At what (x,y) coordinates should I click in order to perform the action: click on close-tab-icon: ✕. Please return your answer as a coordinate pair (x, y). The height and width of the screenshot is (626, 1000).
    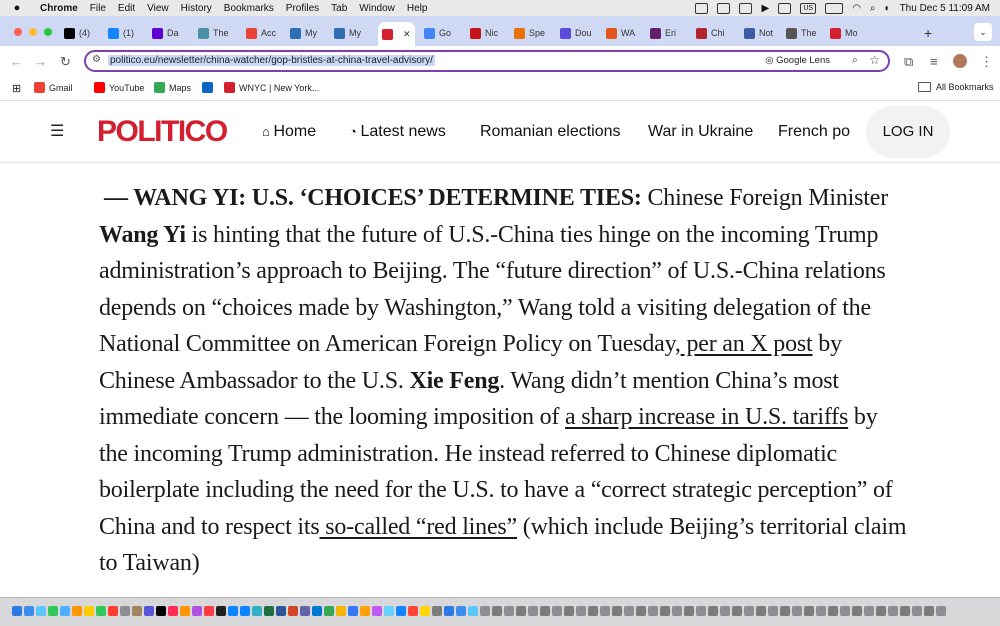
    Looking at the image, I should click on (407, 34).